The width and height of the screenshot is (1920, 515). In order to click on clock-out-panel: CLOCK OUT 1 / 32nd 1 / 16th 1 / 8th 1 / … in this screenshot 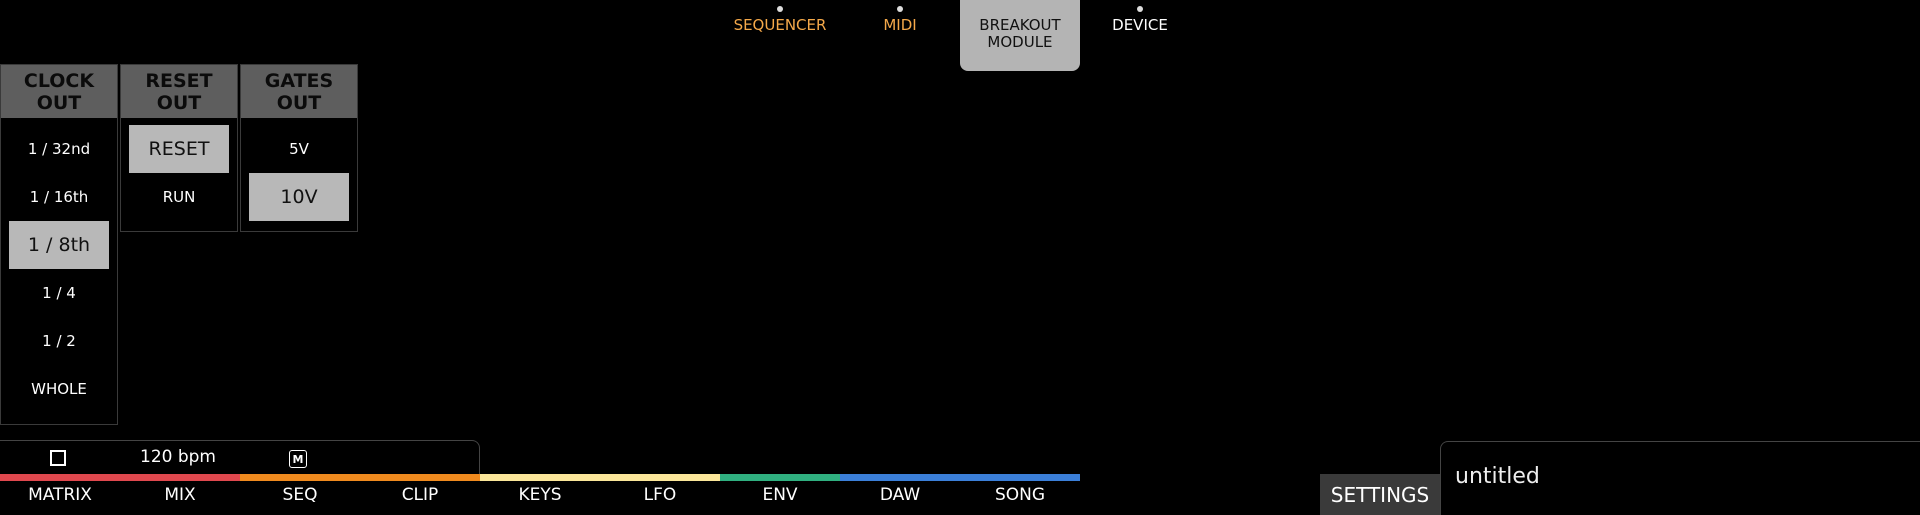, I will do `click(59, 244)`.